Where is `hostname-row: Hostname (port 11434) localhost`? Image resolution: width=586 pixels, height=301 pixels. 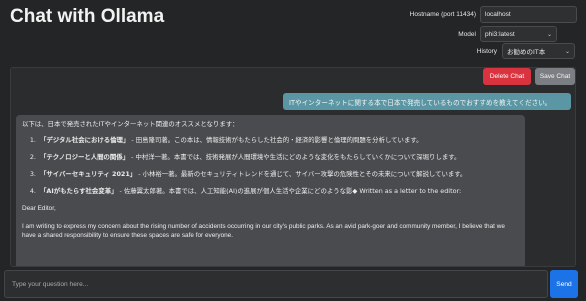 hostname-row: Hostname (port 11434) localhost is located at coordinates (492, 14).